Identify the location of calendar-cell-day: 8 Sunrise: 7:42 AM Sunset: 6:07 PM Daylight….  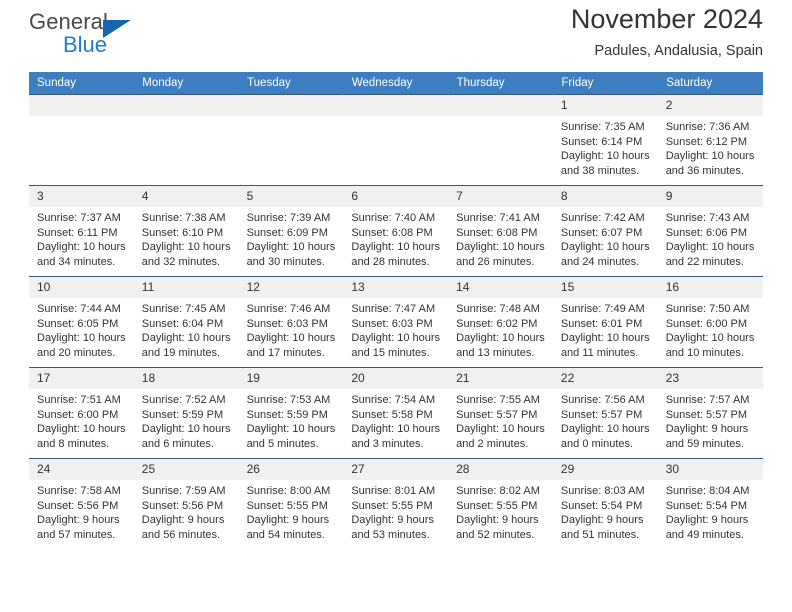
(605, 231).